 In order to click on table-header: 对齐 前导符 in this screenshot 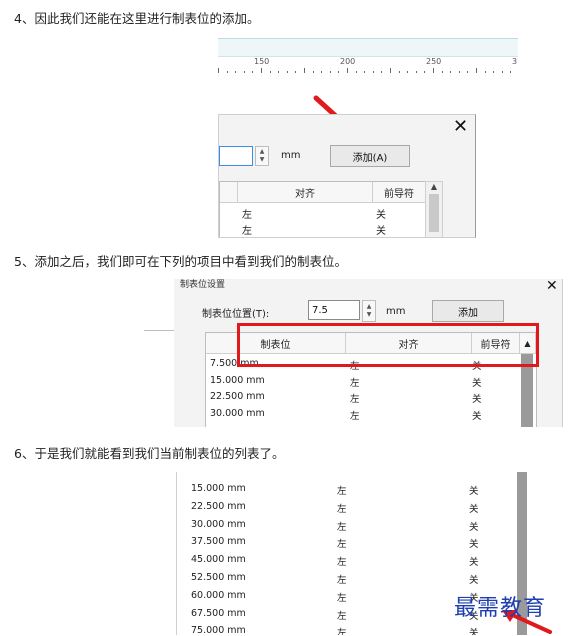, I will do `click(323, 192)`.